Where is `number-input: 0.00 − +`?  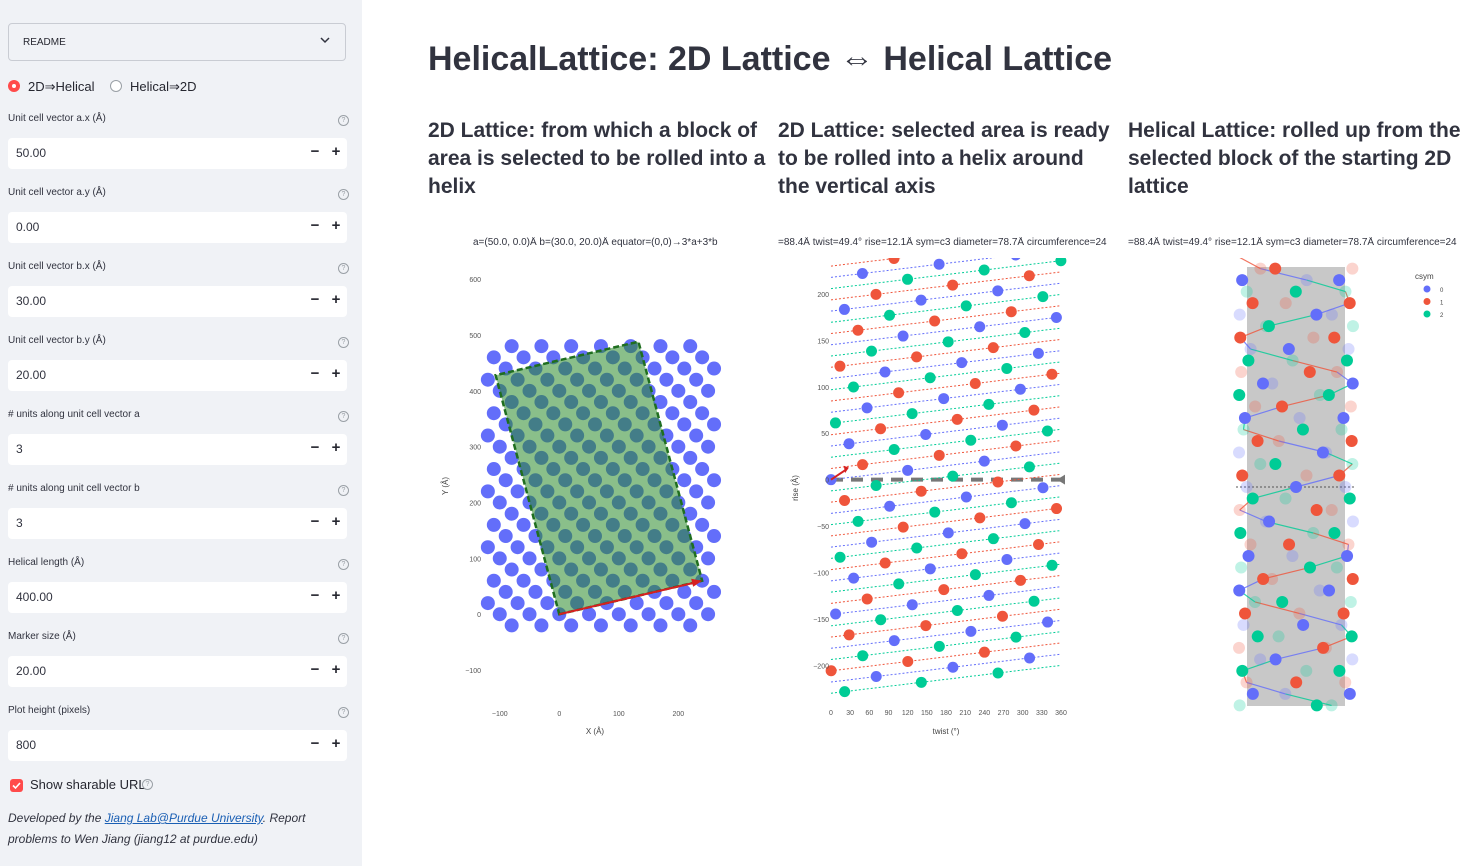
number-input: 0.00 − + is located at coordinates (177, 227).